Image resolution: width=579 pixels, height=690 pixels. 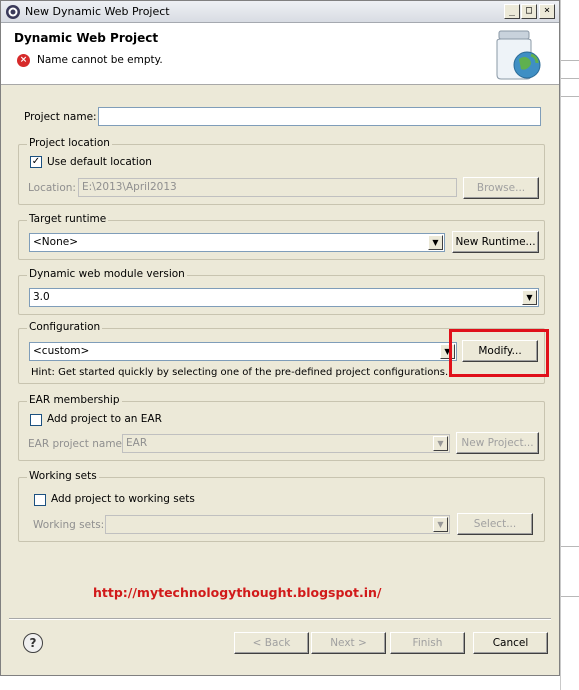 I want to click on project-location-title: Project location, so click(x=69, y=143).